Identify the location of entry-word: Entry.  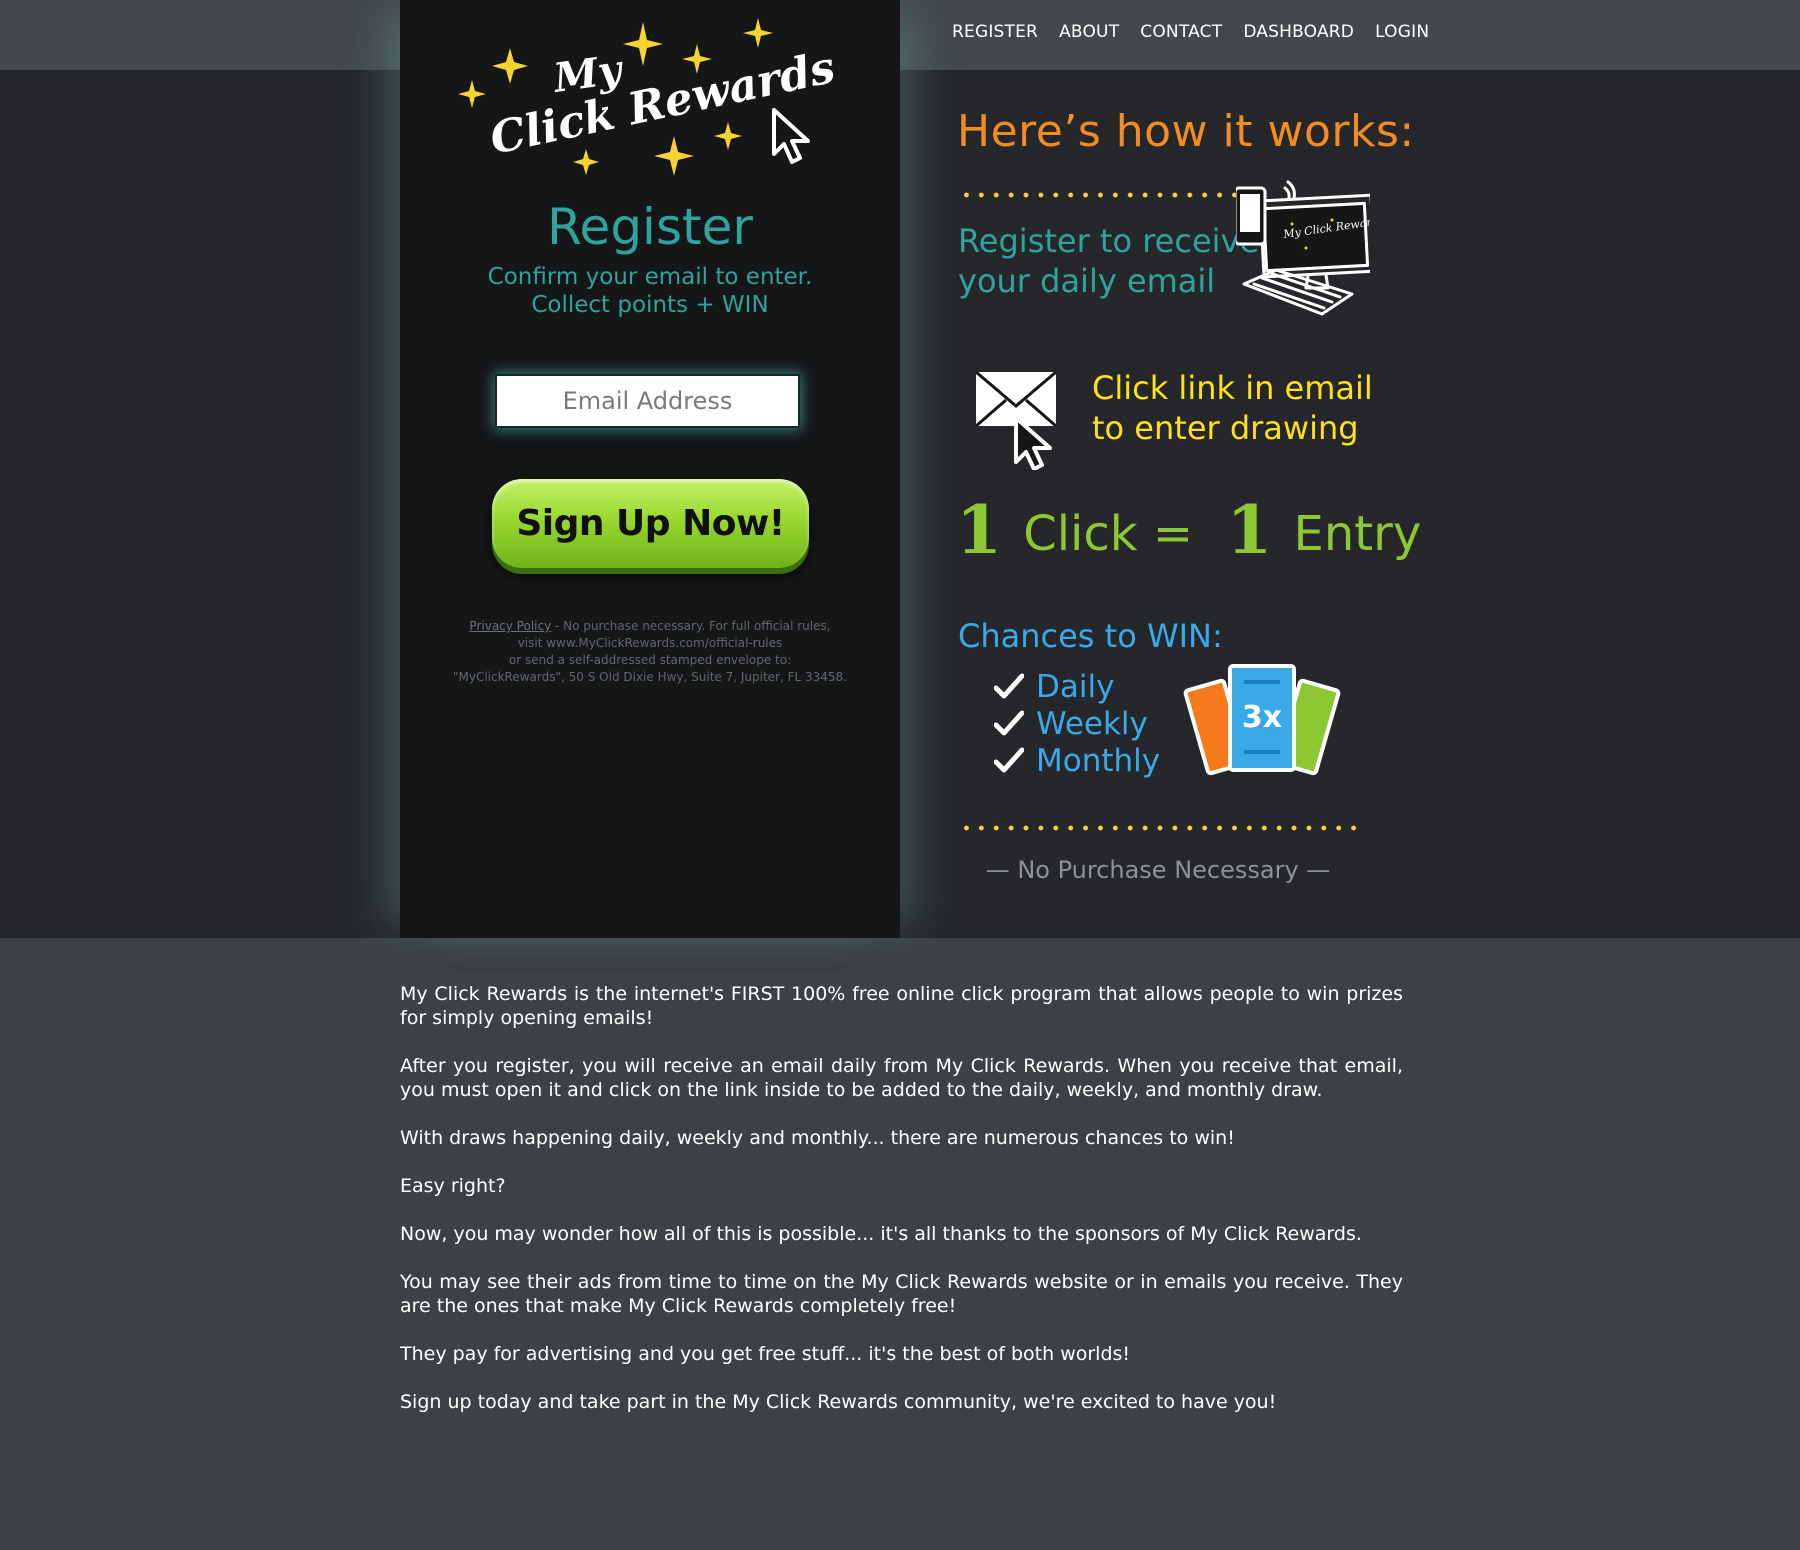
(1357, 534).